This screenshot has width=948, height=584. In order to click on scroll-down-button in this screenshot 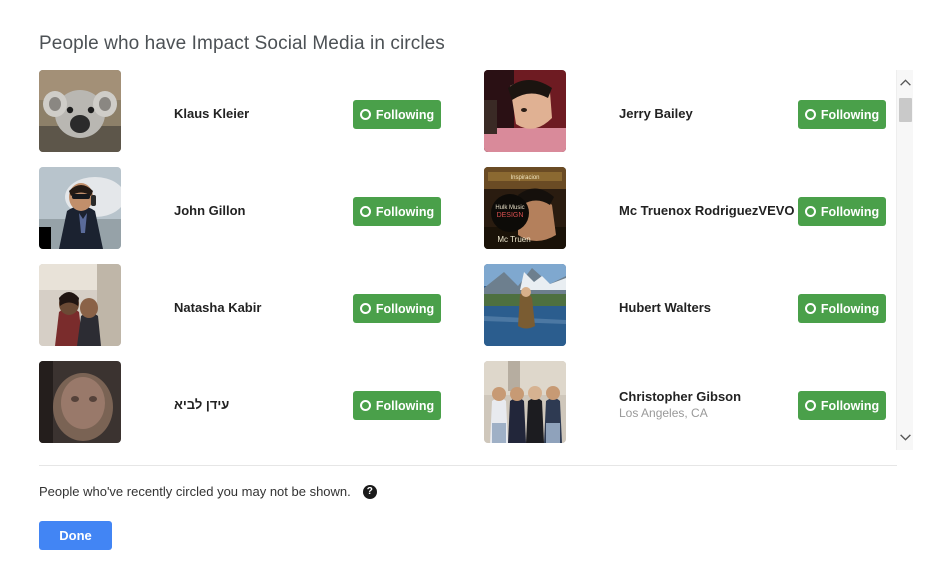, I will do `click(905, 437)`.